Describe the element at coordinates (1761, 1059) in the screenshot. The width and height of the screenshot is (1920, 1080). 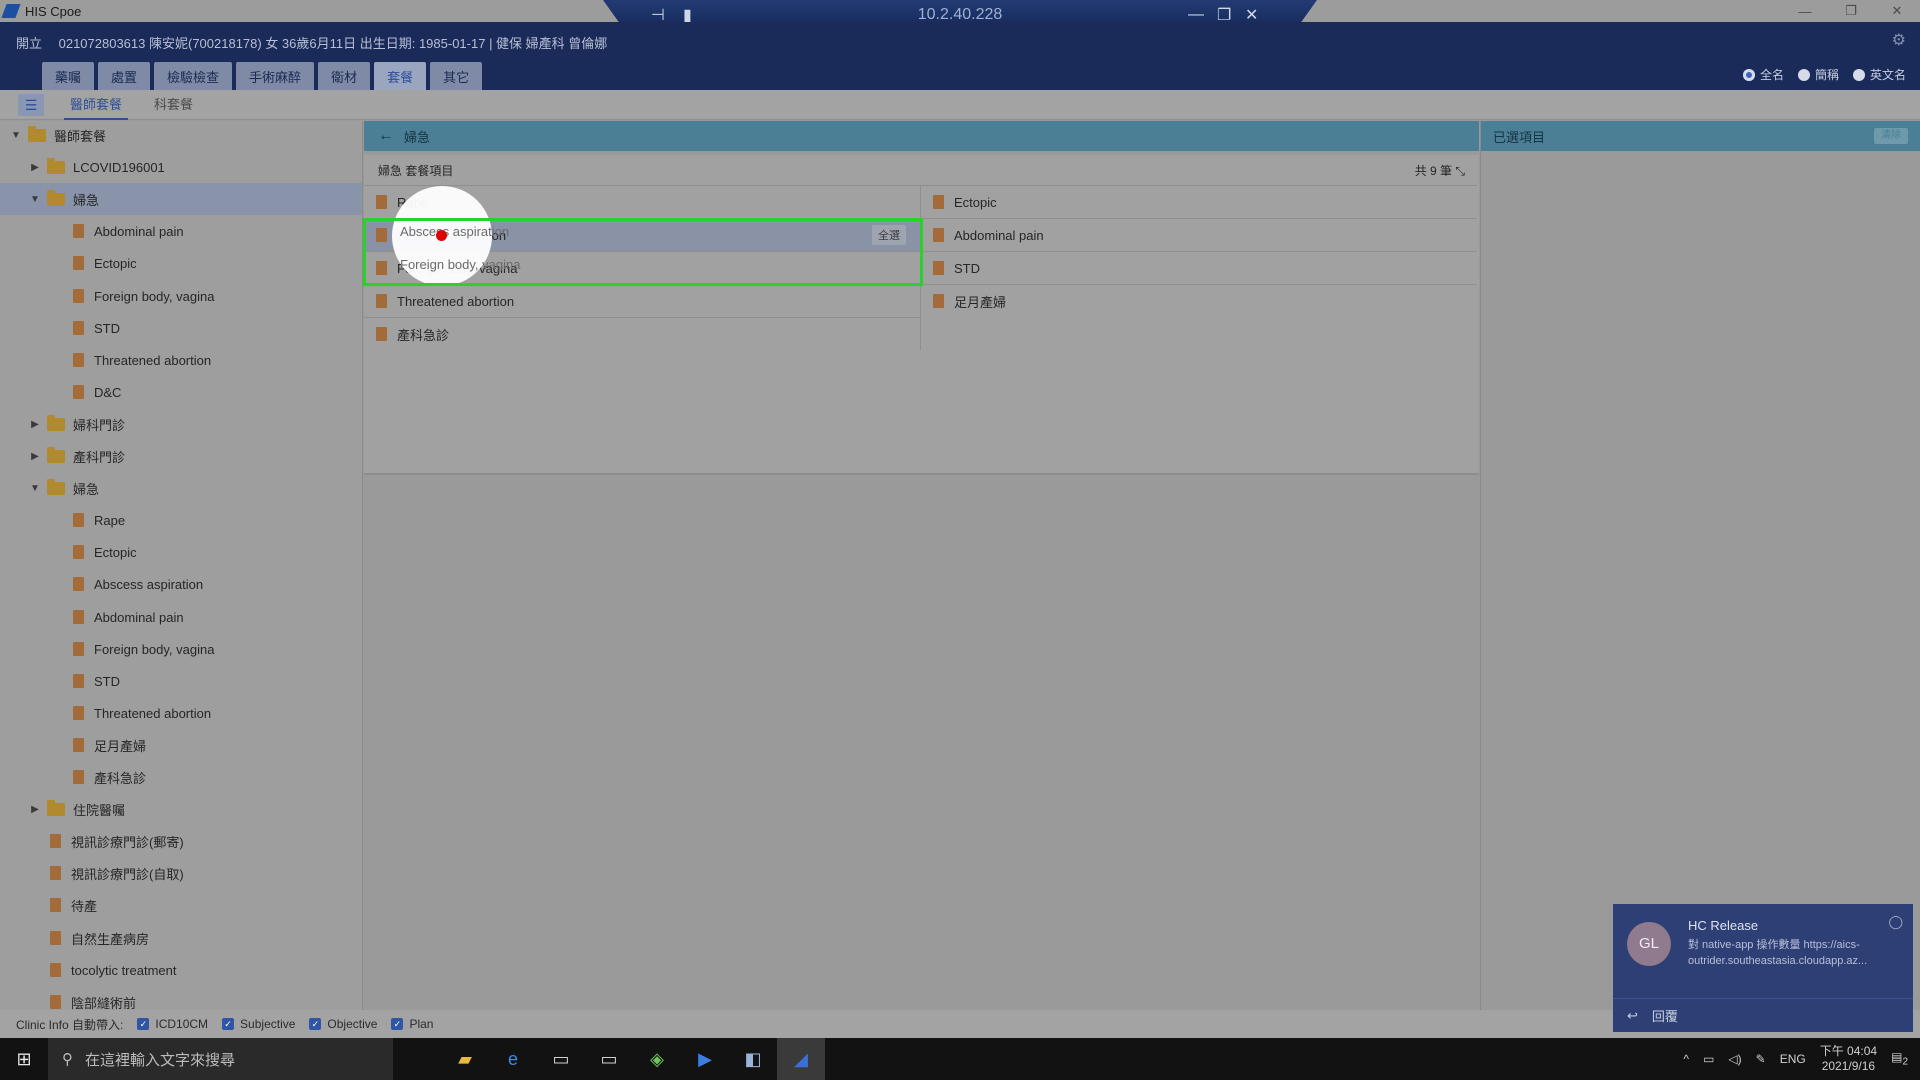
I see `pen-icon: ✎` at that location.